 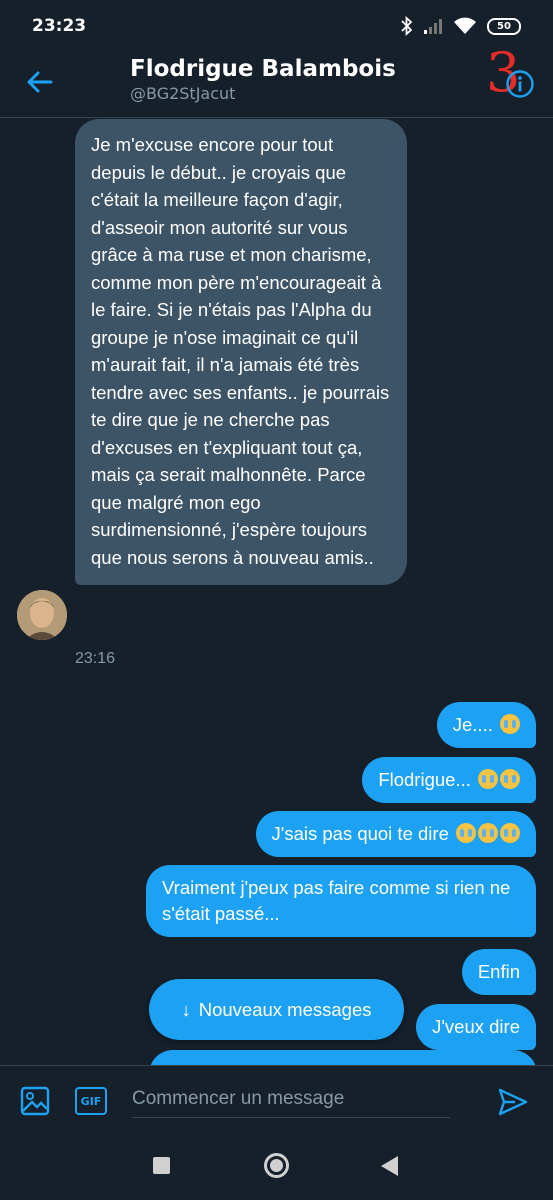 What do you see at coordinates (183, 93) in the screenshot?
I see `contact-handle: @BG2StJacut` at bounding box center [183, 93].